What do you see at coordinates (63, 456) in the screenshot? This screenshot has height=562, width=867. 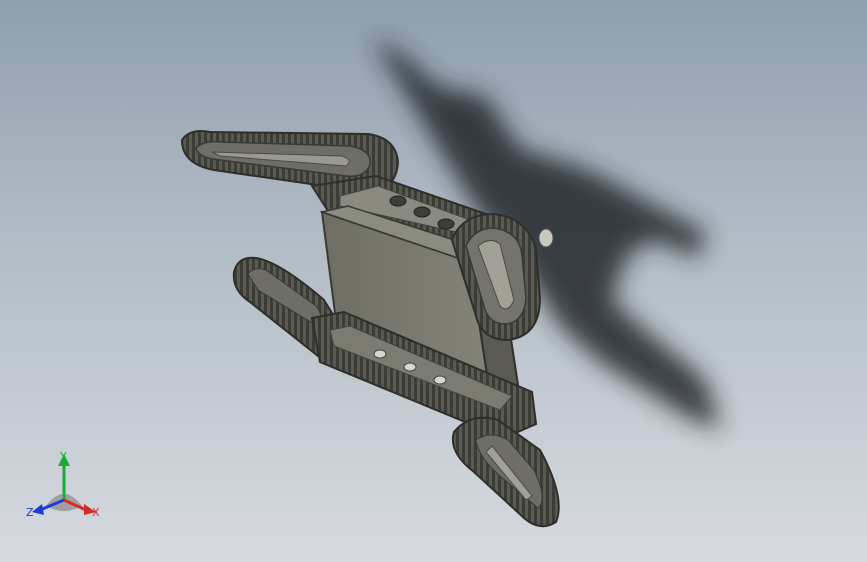 I see `y-axis-label: Y` at bounding box center [63, 456].